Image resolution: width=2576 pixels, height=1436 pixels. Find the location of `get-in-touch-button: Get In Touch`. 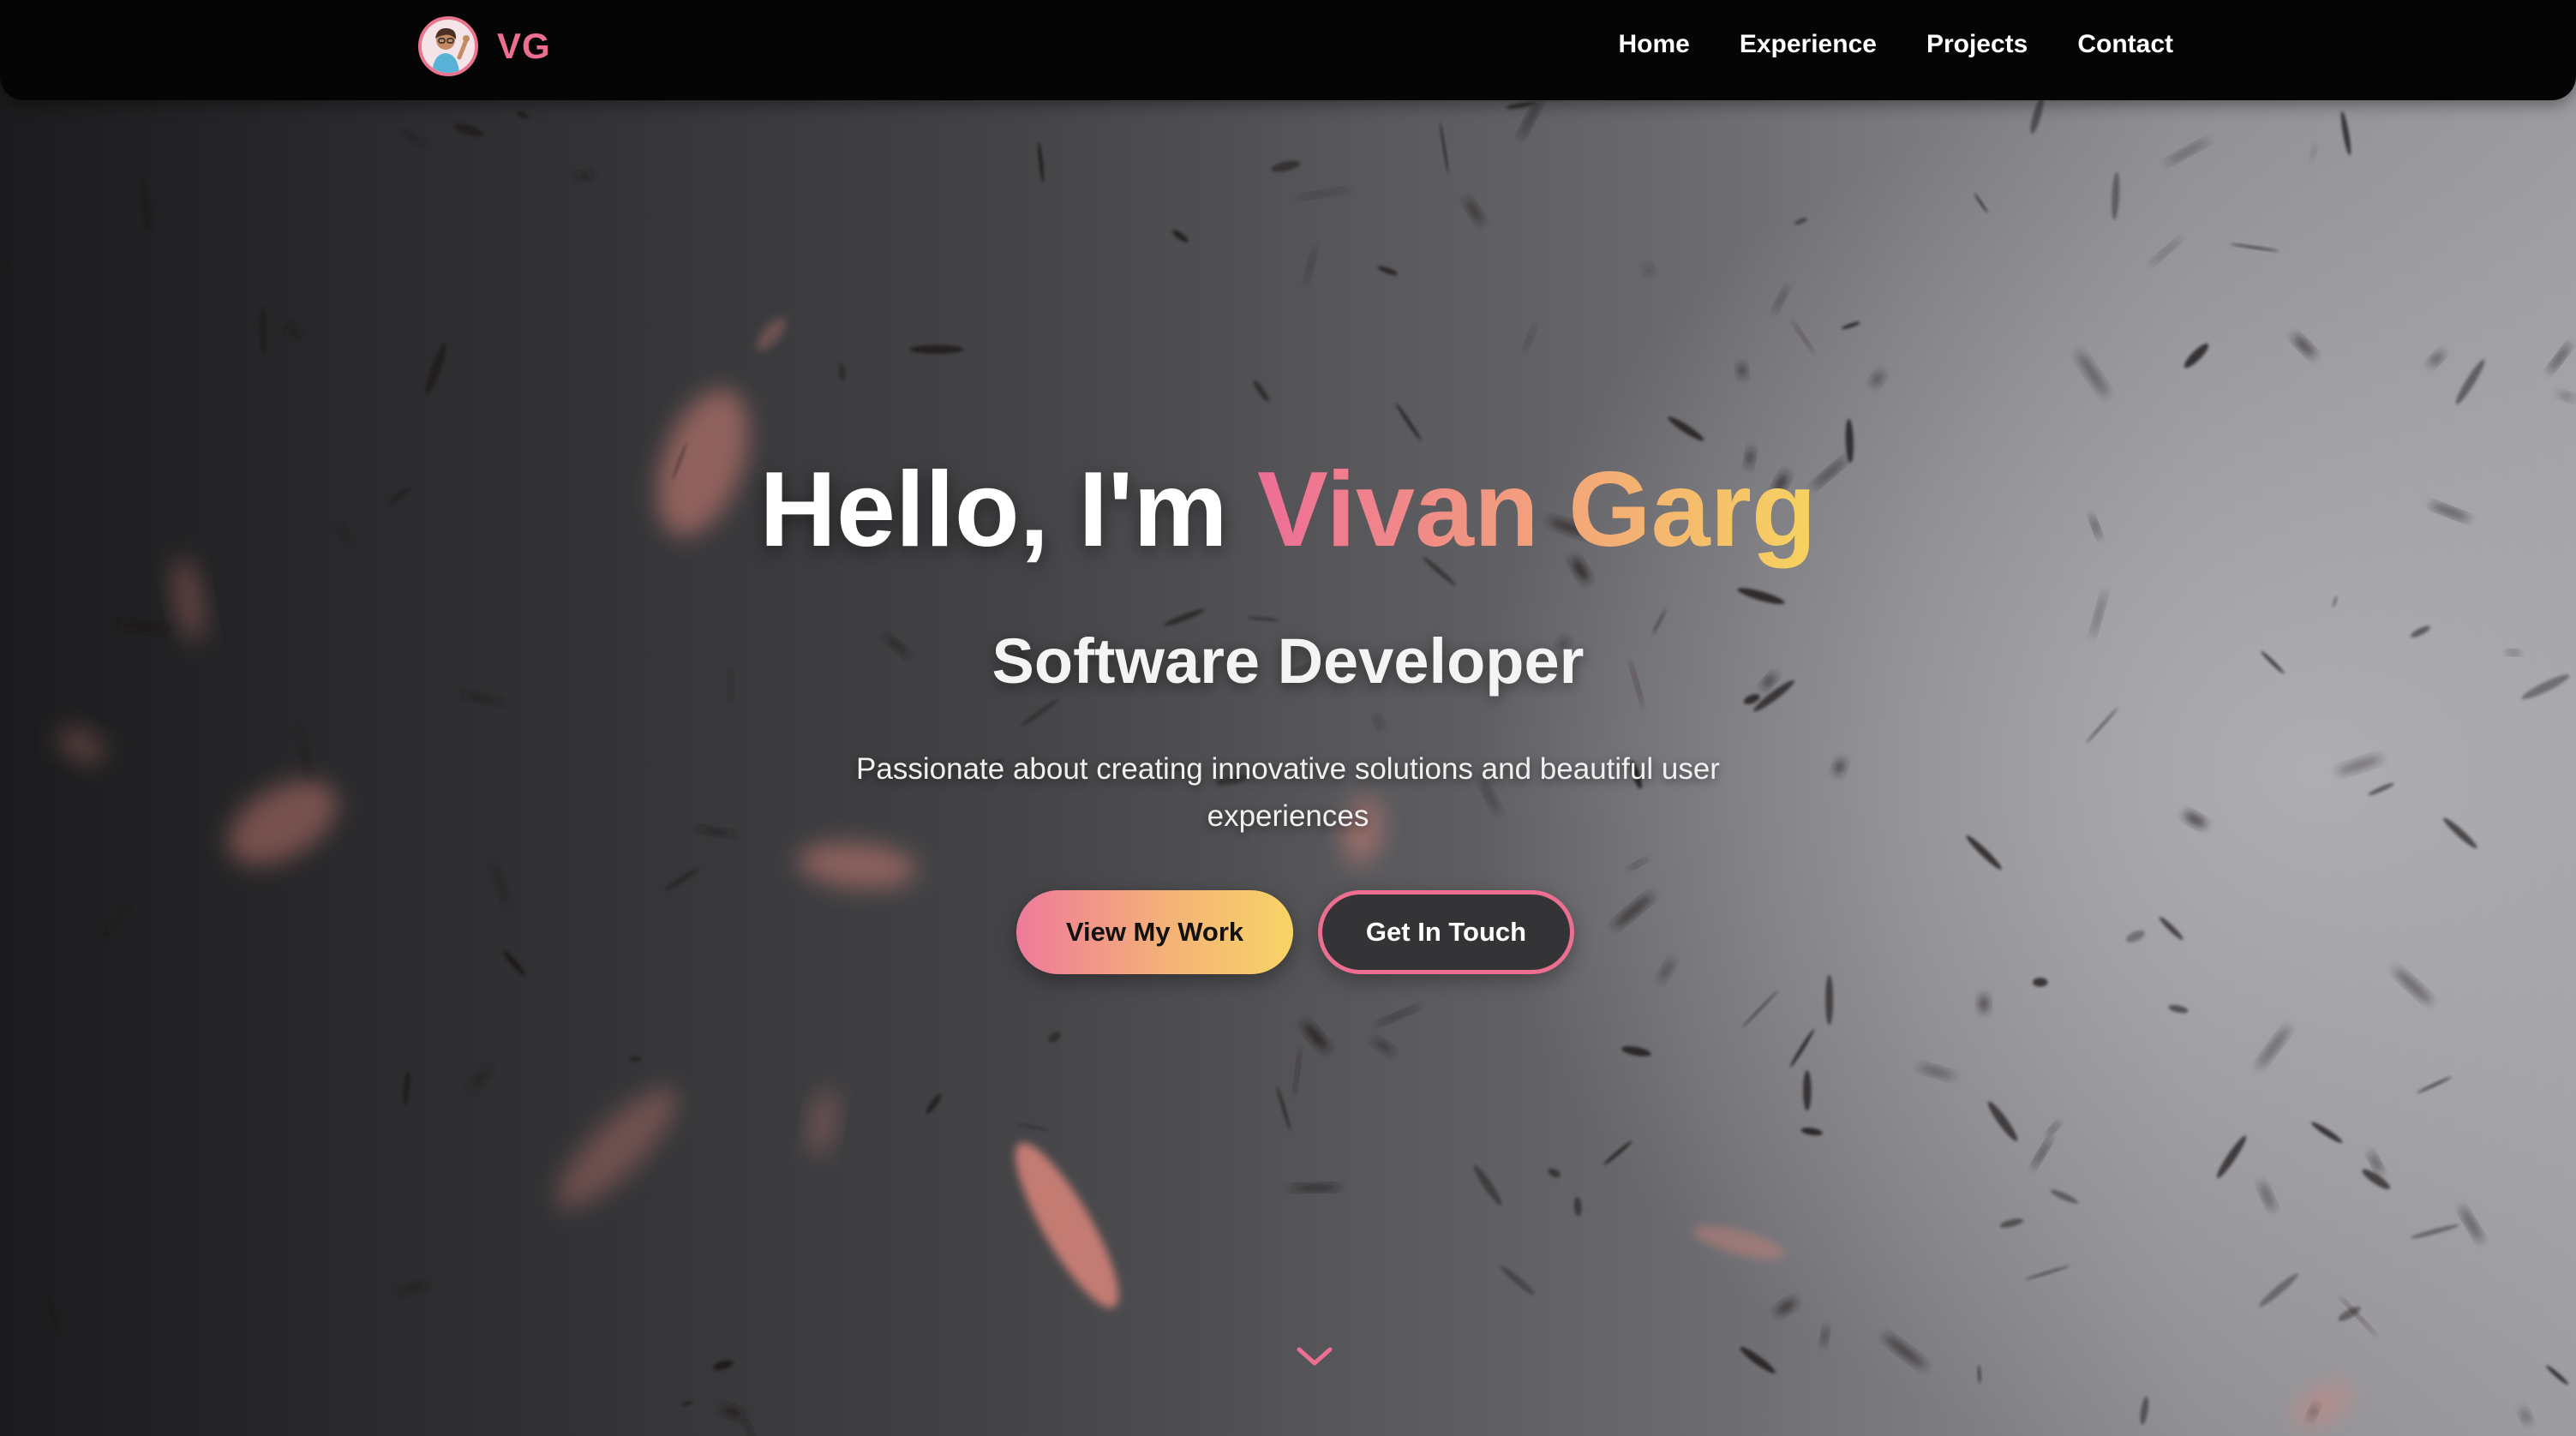

get-in-touch-button: Get In Touch is located at coordinates (1446, 932).